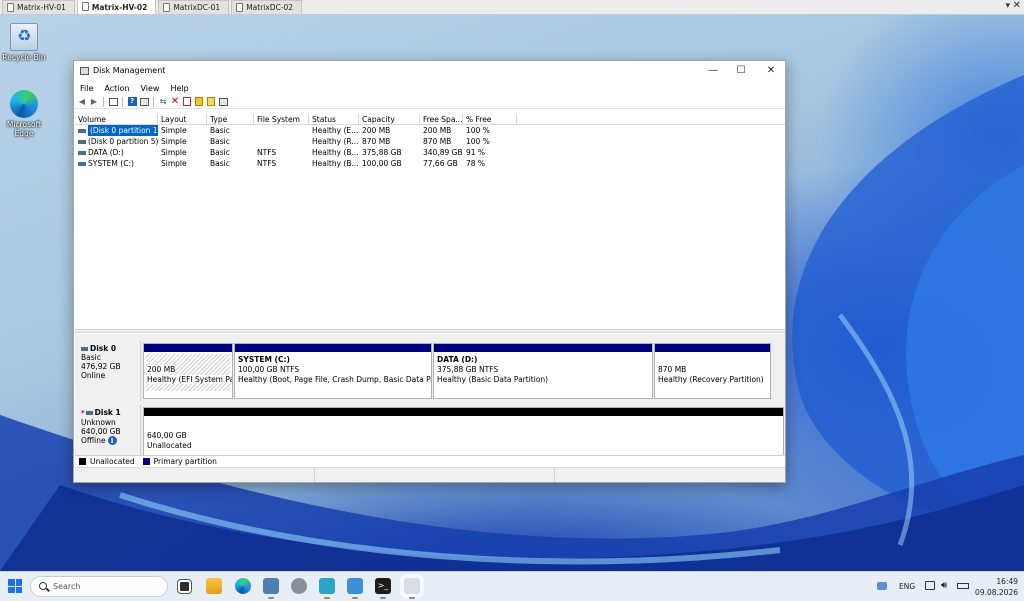 The height and width of the screenshot is (601, 1024). What do you see at coordinates (437, 130) in the screenshot?
I see `cell-free-space: 200 MB` at bounding box center [437, 130].